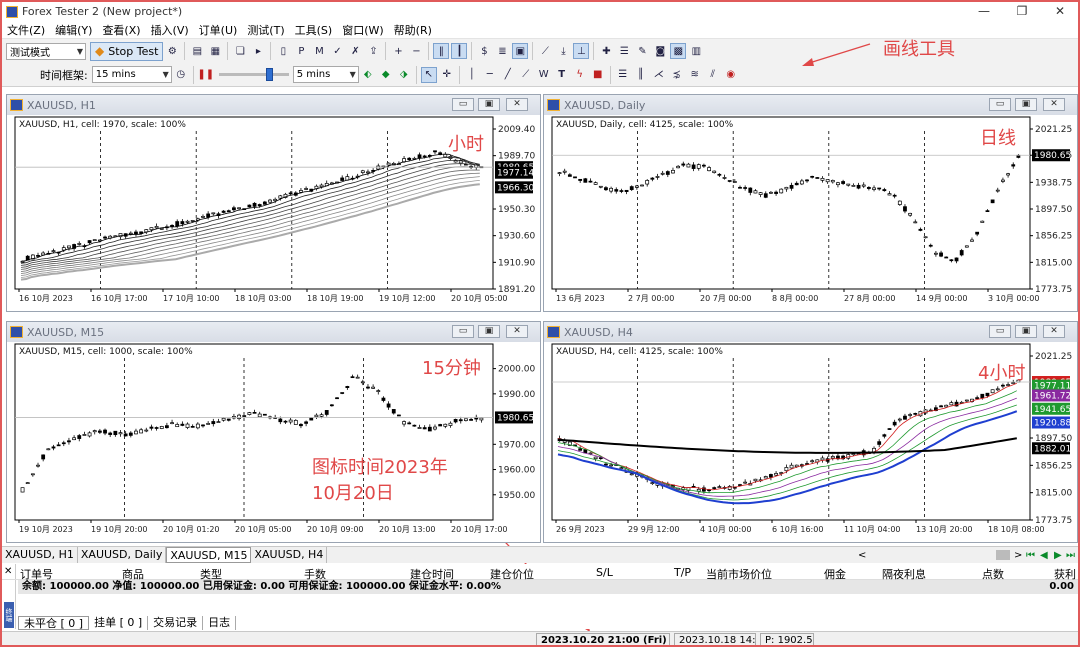 The width and height of the screenshot is (1080, 647). Describe the element at coordinates (73, 30) in the screenshot. I see `menu-edit: 编辑(Y)` at that location.